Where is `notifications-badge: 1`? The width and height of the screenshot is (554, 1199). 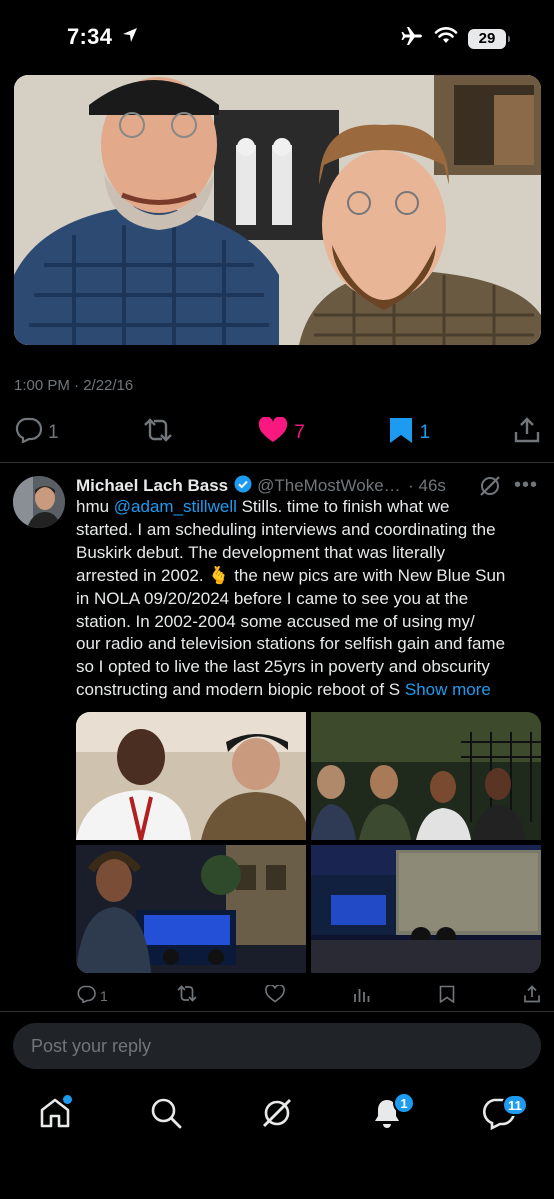 notifications-badge: 1 is located at coordinates (404, 1103).